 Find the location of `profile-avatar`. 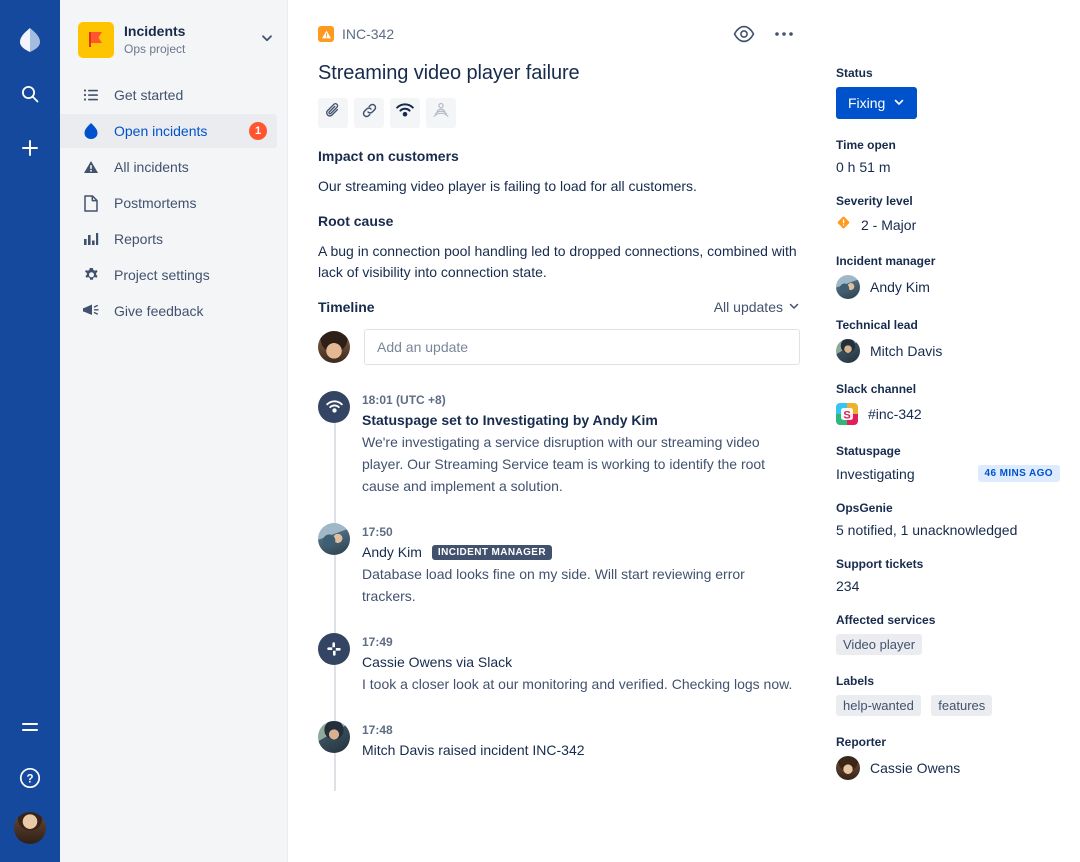

profile-avatar is located at coordinates (30, 828).